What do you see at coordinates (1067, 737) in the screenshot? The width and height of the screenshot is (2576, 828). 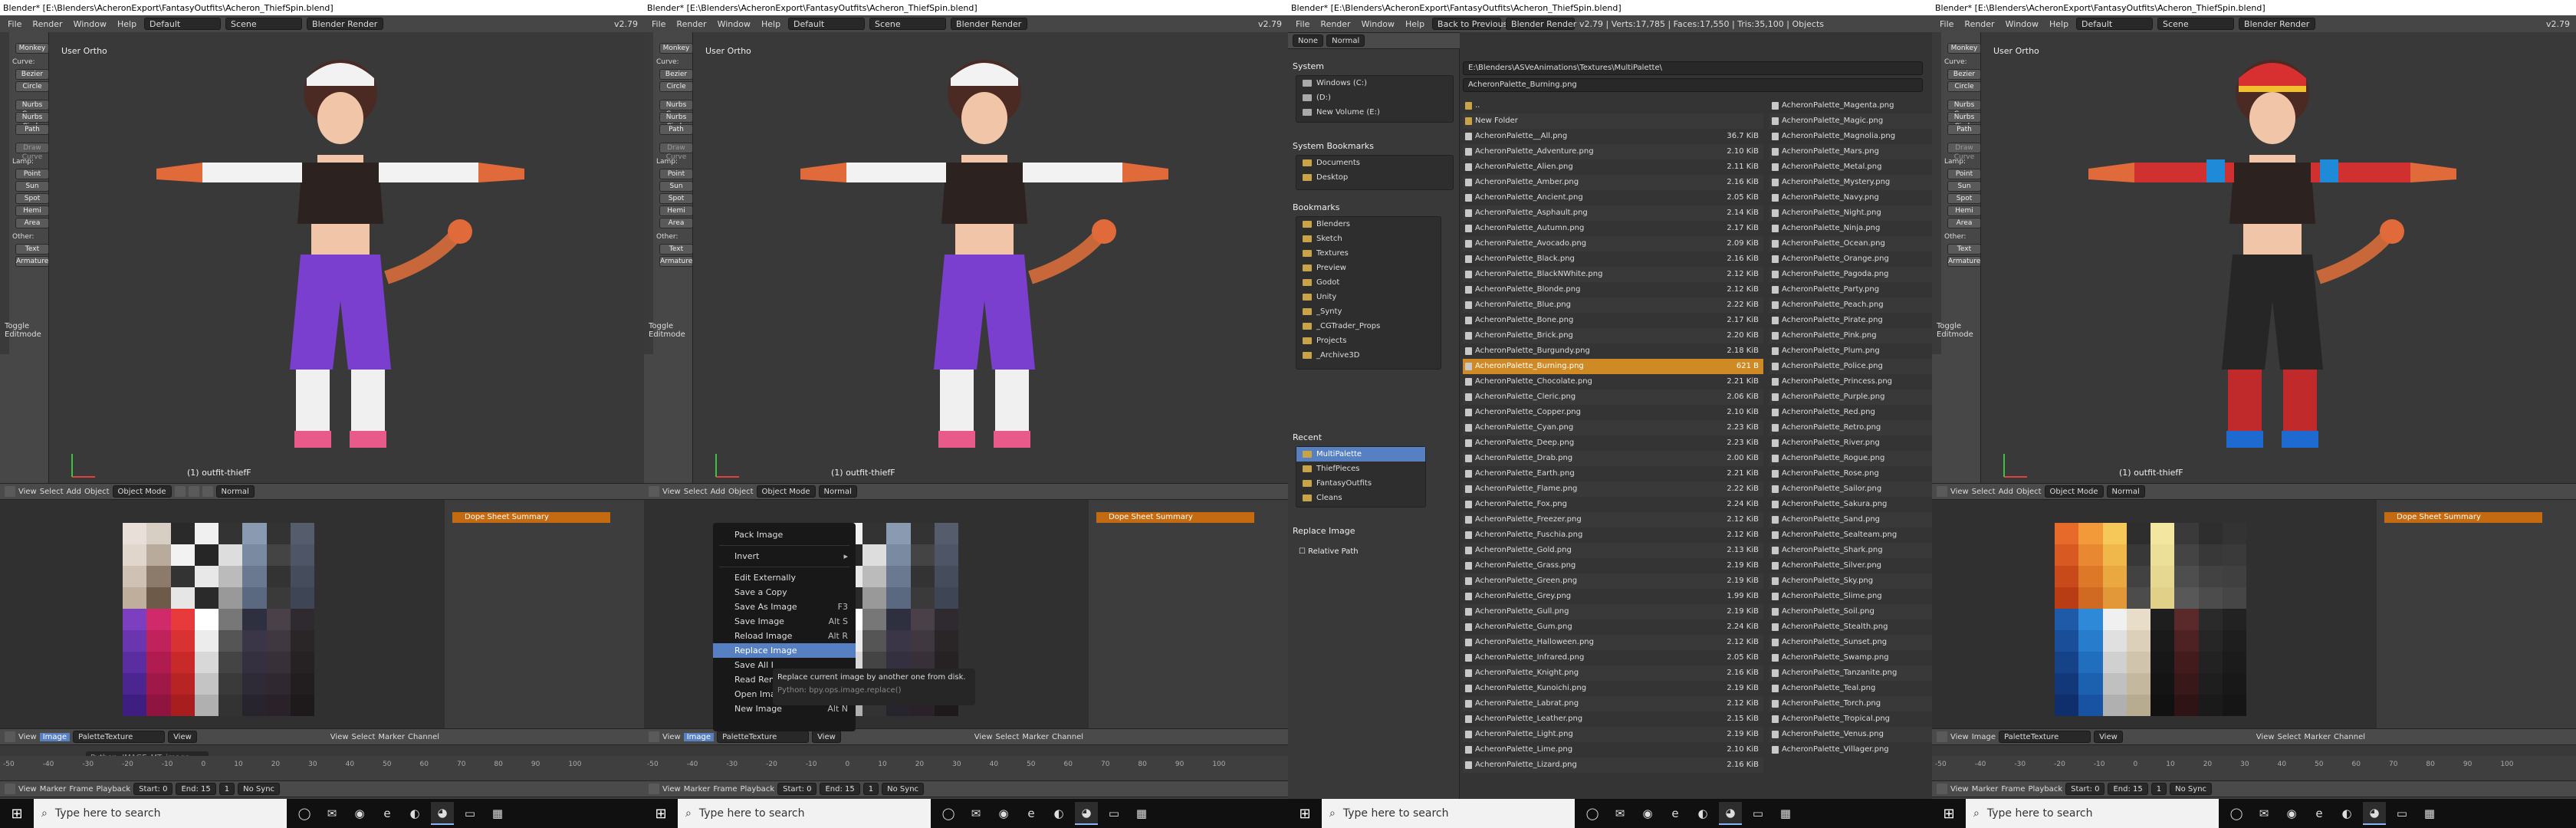 I see `dope-channel-menu: Channel` at bounding box center [1067, 737].